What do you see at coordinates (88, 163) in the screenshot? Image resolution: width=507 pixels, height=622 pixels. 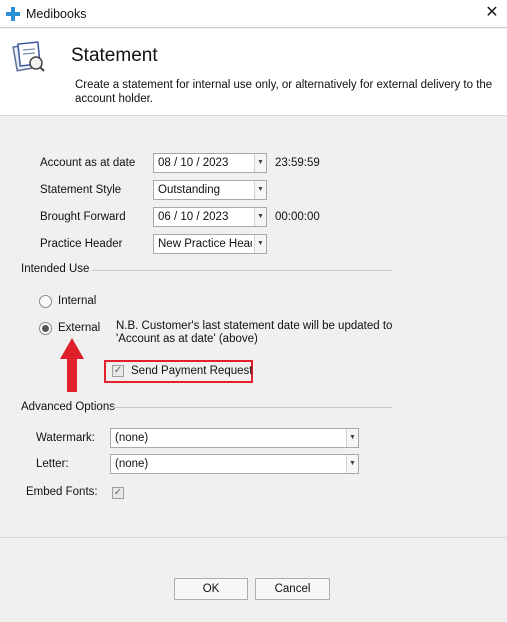 I see `account-as-at-label: Account as at date` at bounding box center [88, 163].